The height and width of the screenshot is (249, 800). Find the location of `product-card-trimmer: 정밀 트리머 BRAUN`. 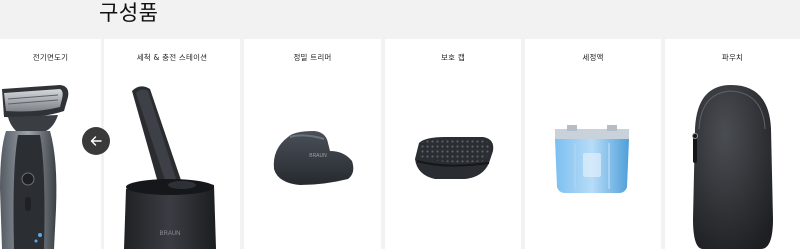

product-card-trimmer: 정밀 트리머 BRAUN is located at coordinates (312, 144).